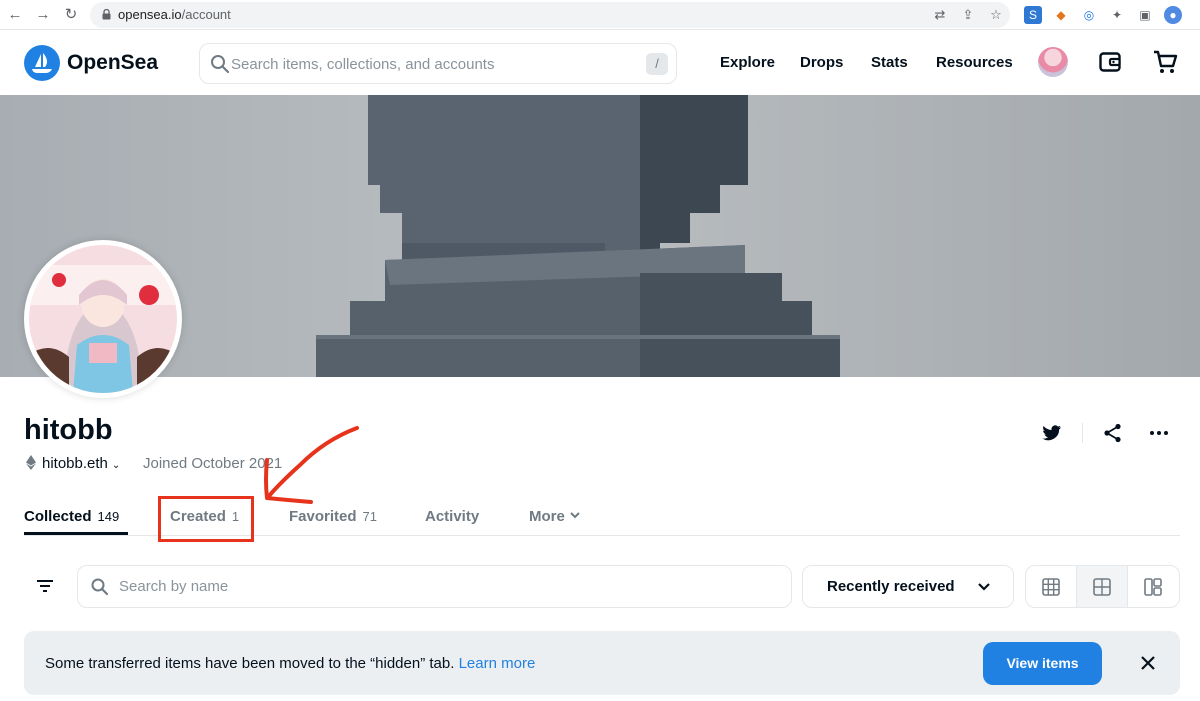 The image size is (1200, 701). I want to click on close-icon, so click(1148, 663).